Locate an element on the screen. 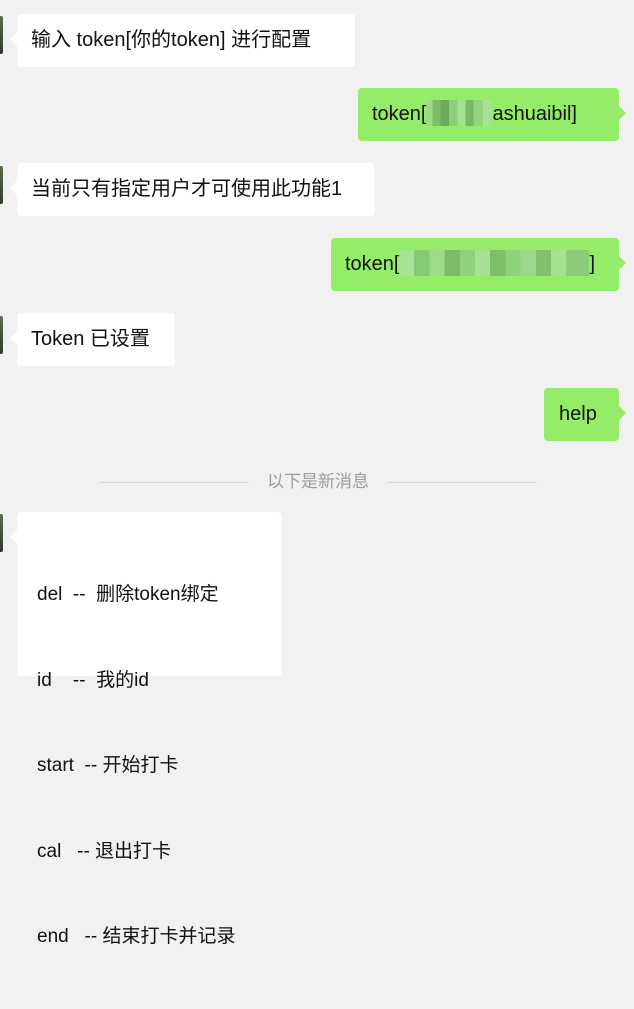 The image size is (634, 1009). incoming-message-bubble: 输入 token[你的token] 进行配置 is located at coordinates (182, 40).